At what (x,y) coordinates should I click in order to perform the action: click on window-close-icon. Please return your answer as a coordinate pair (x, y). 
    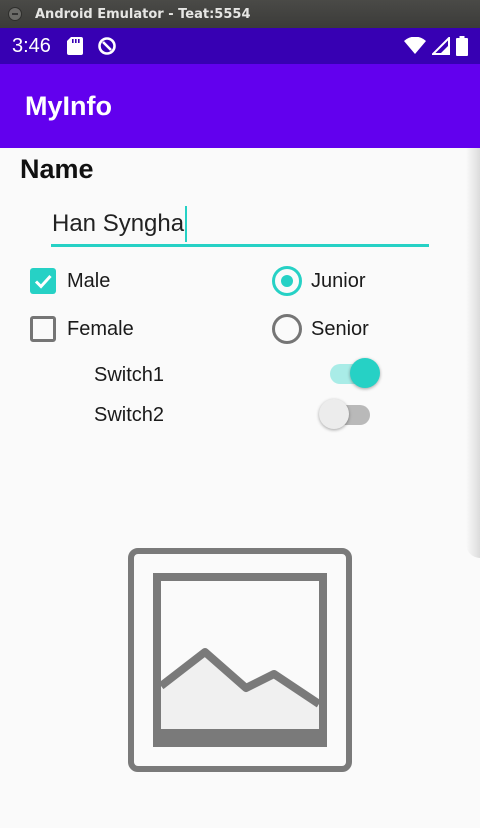
    Looking at the image, I should click on (15, 14).